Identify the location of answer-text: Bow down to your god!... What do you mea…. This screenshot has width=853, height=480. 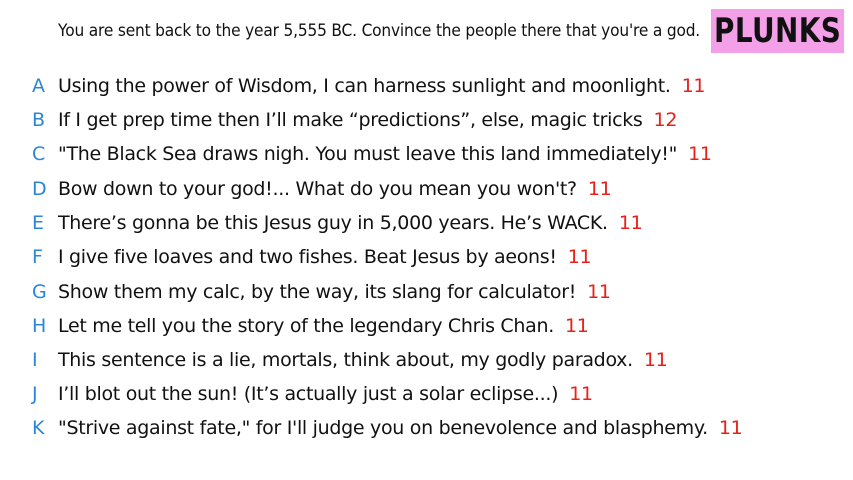
(335, 189).